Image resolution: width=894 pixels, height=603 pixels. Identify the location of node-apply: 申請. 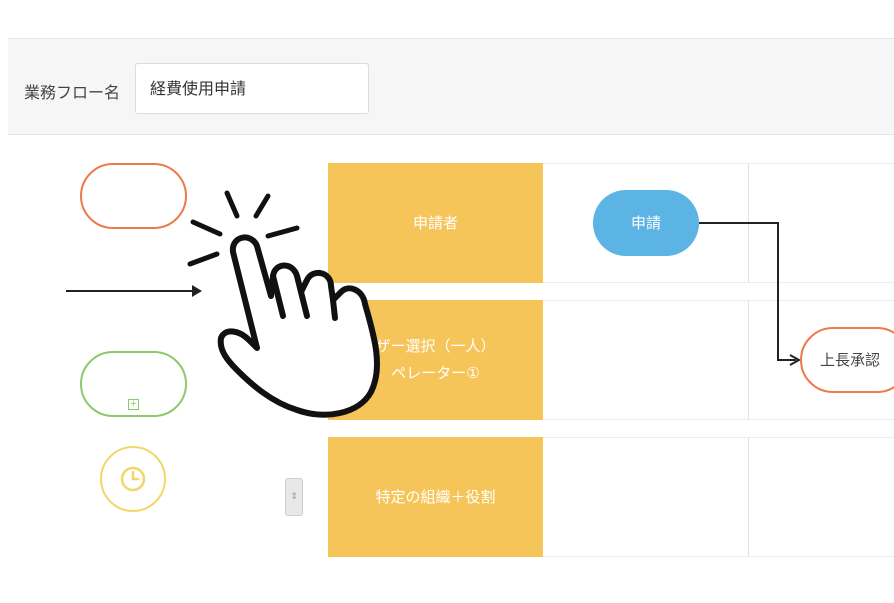
(646, 223).